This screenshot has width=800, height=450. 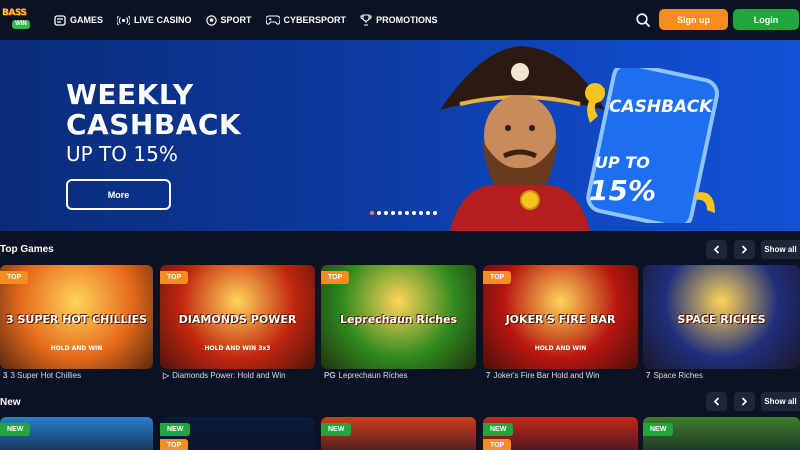 What do you see at coordinates (27, 249) in the screenshot?
I see `top-games-title: Top Games` at bounding box center [27, 249].